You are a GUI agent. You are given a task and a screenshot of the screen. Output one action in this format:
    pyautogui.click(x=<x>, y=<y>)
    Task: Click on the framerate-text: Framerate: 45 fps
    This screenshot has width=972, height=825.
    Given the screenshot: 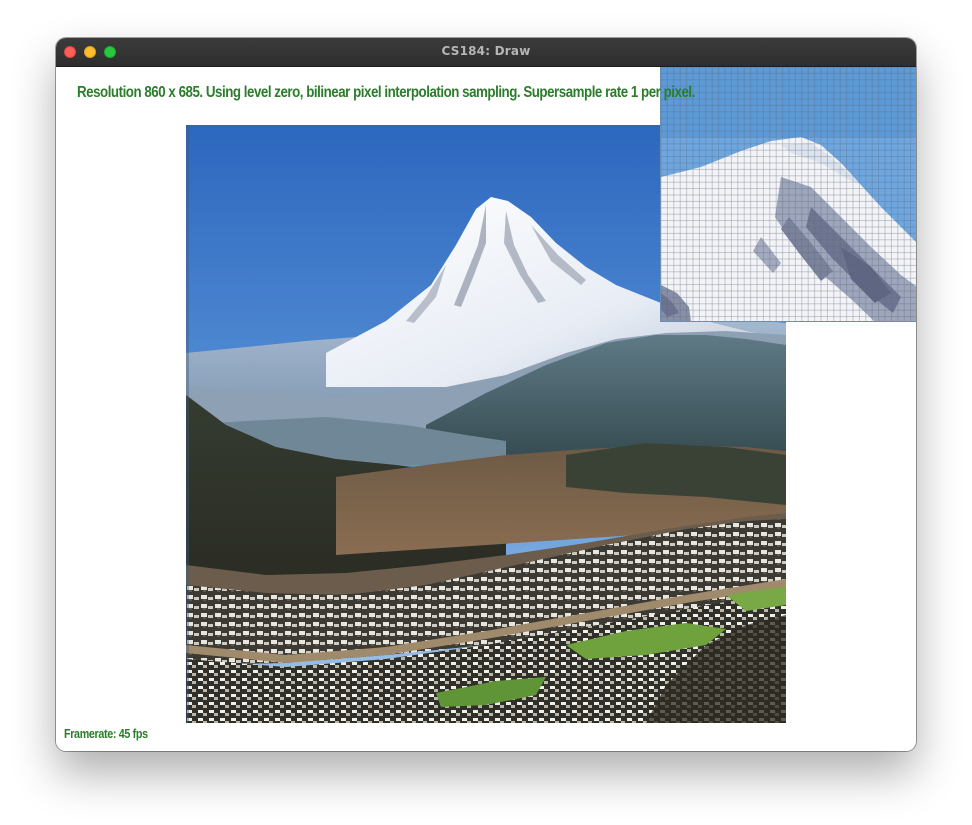 What is the action you would take?
    pyautogui.click(x=106, y=734)
    